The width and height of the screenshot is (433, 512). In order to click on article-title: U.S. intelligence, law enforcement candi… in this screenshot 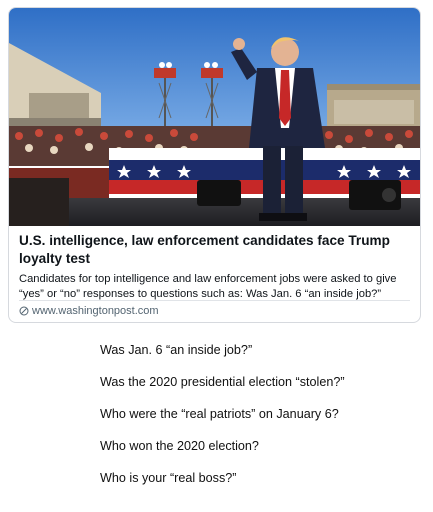, I will do `click(216, 250)`.